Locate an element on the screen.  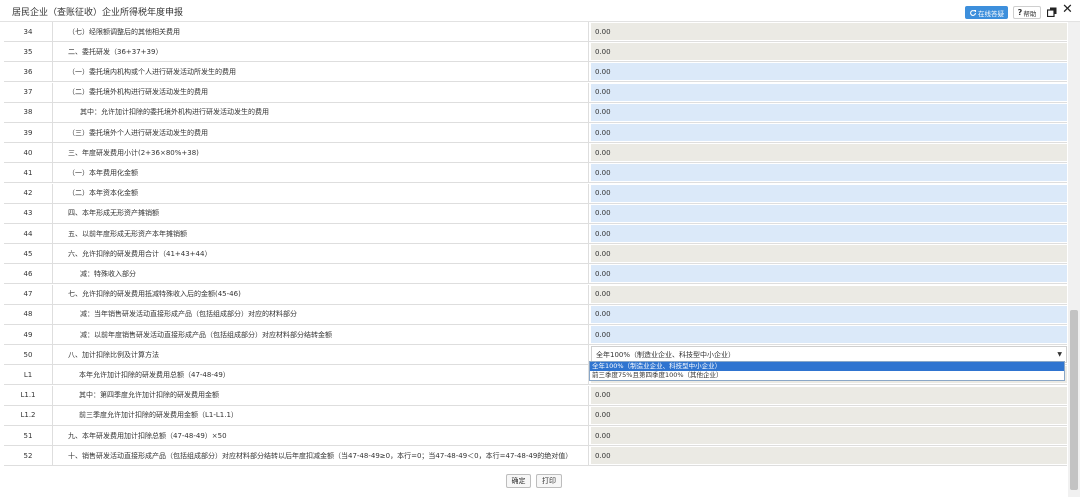
scrollbar-thumb is located at coordinates (1074, 400).